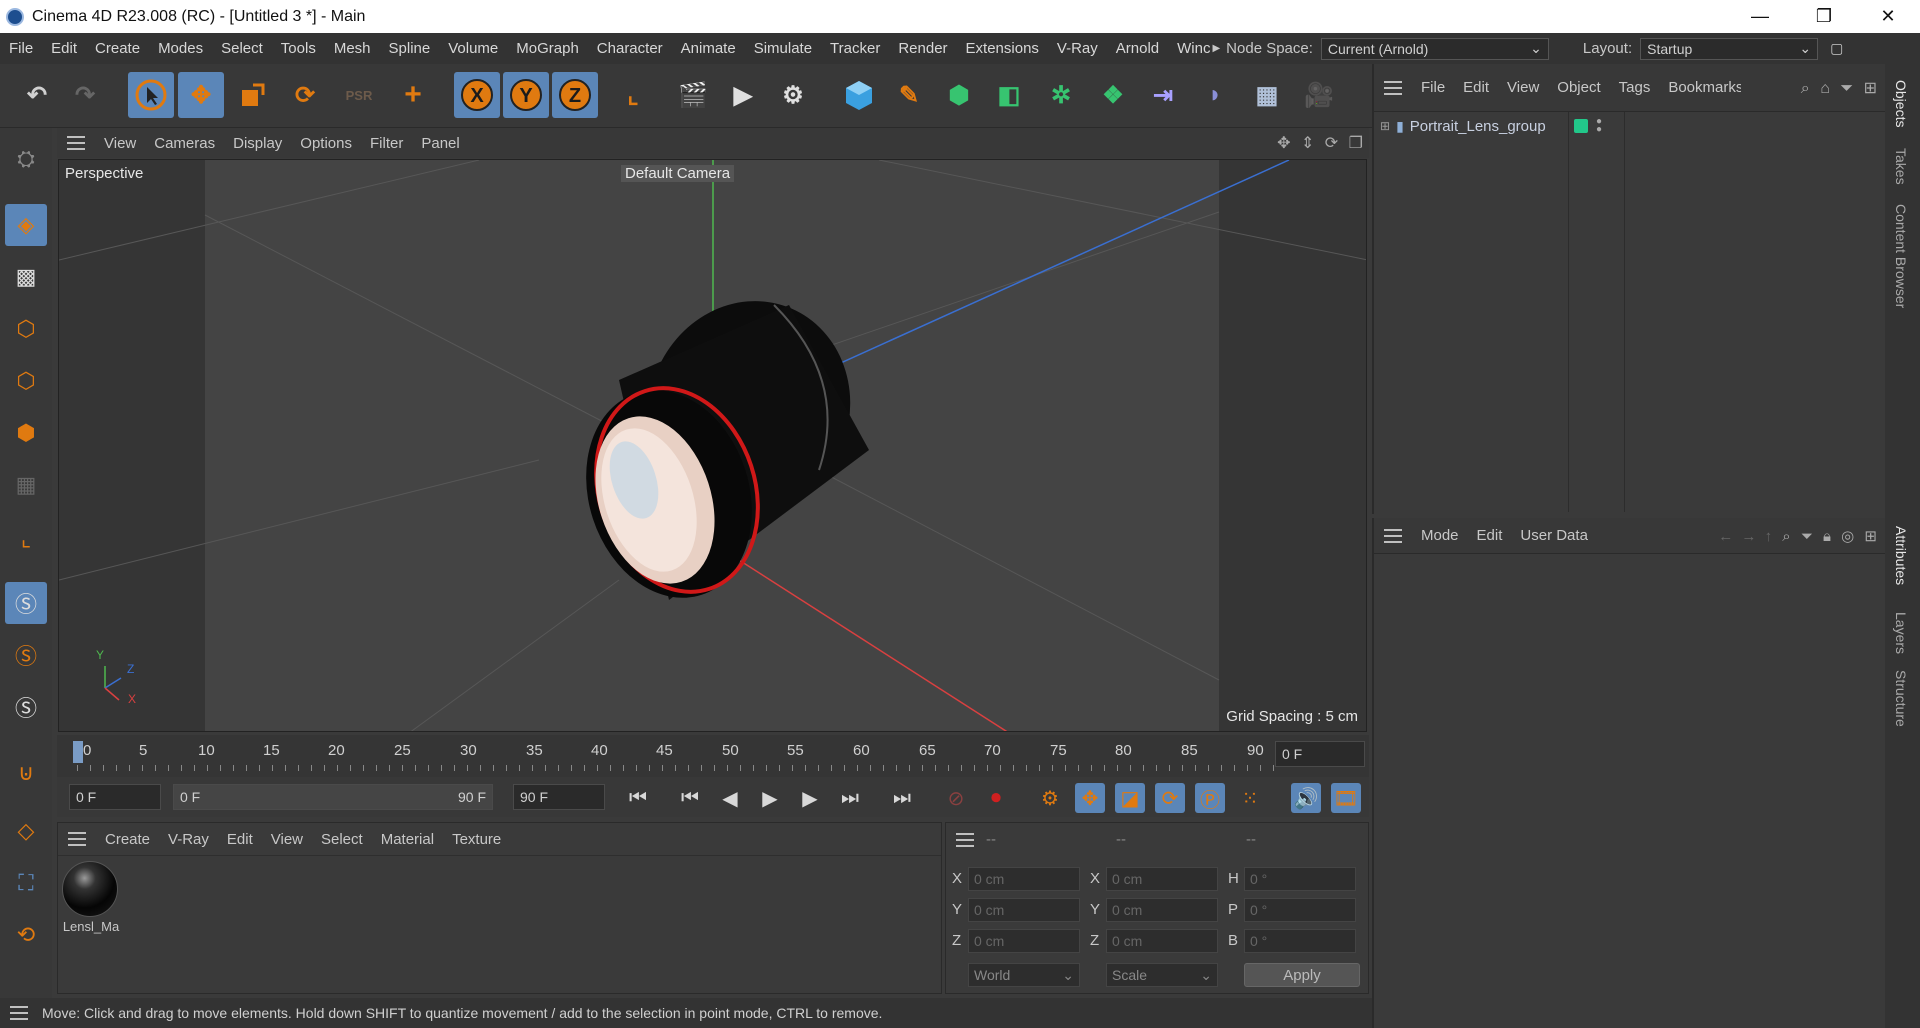 This screenshot has height=1028, width=1920. I want to click on end-frame-field: 90 F, so click(559, 797).